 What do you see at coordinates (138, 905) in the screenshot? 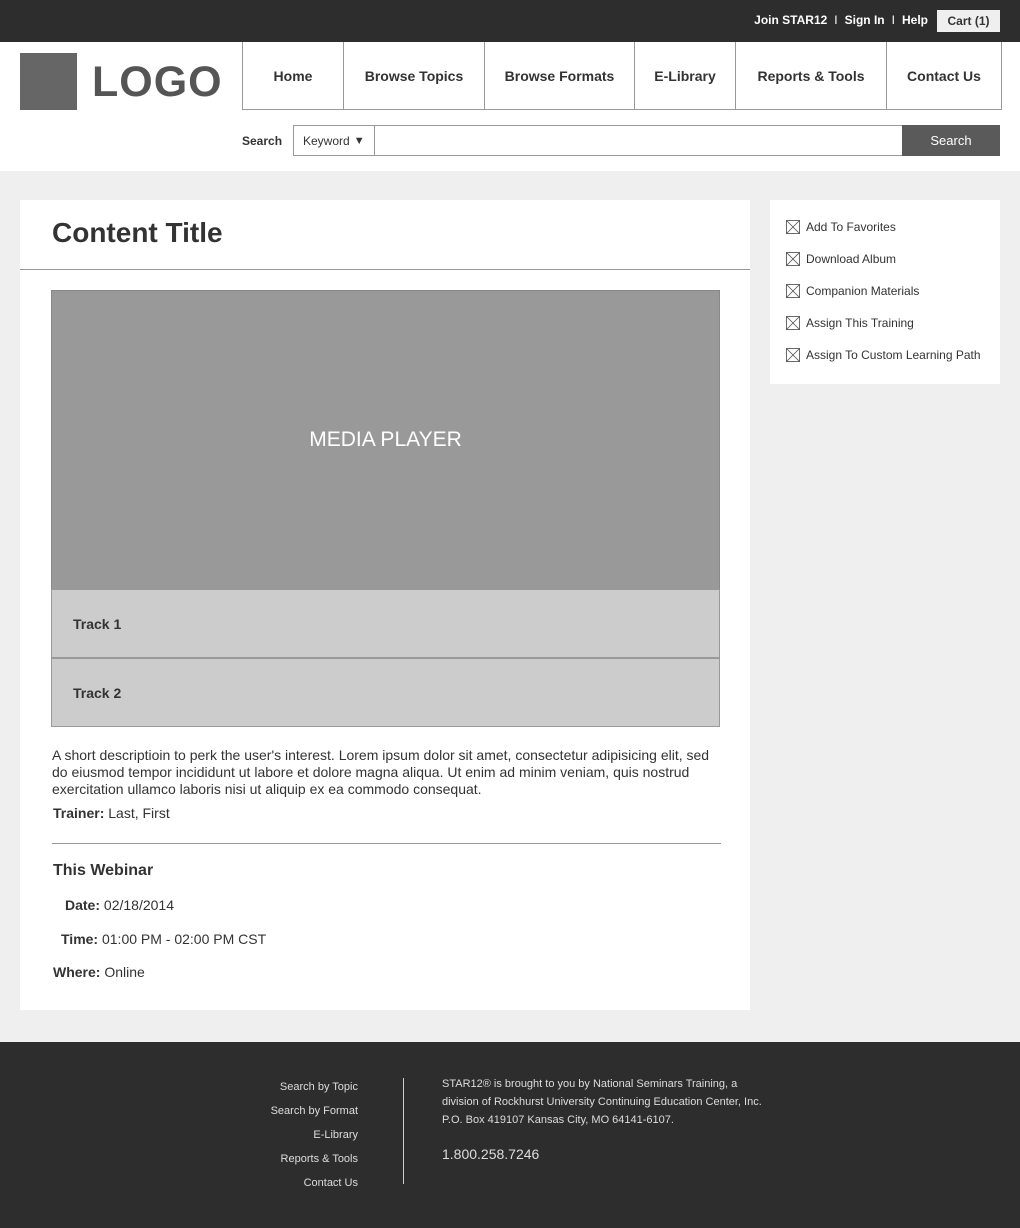
I see `date-value: 02/18/2014` at bounding box center [138, 905].